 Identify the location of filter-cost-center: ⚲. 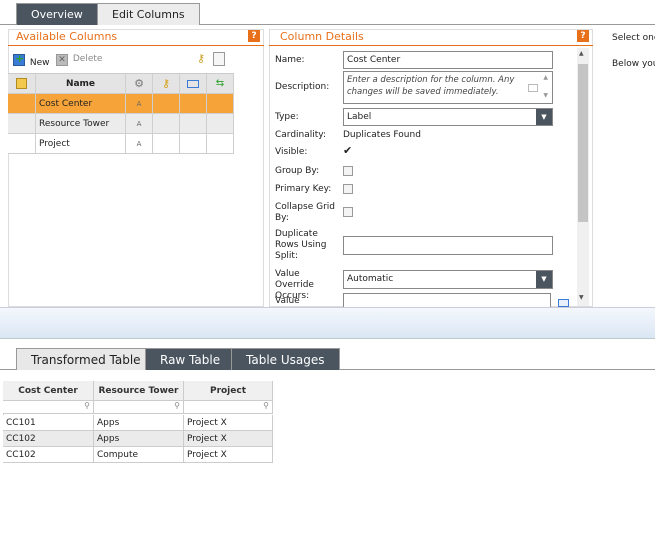
(48, 407).